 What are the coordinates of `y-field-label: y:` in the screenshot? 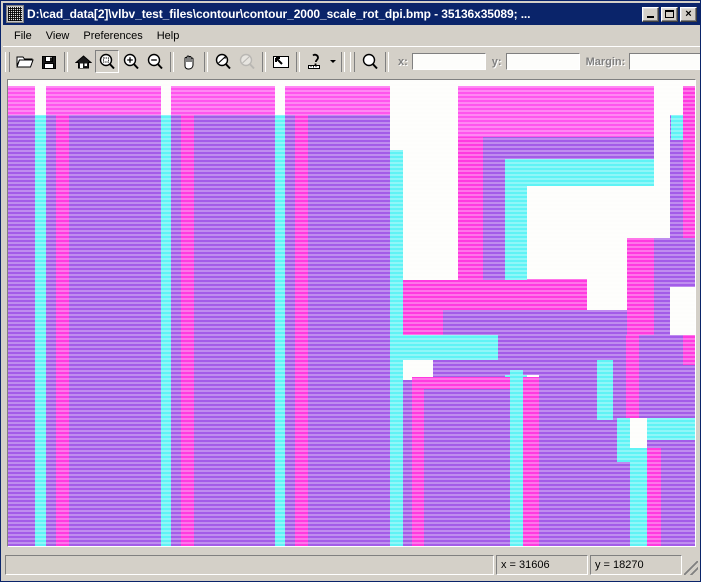 It's located at (496, 61).